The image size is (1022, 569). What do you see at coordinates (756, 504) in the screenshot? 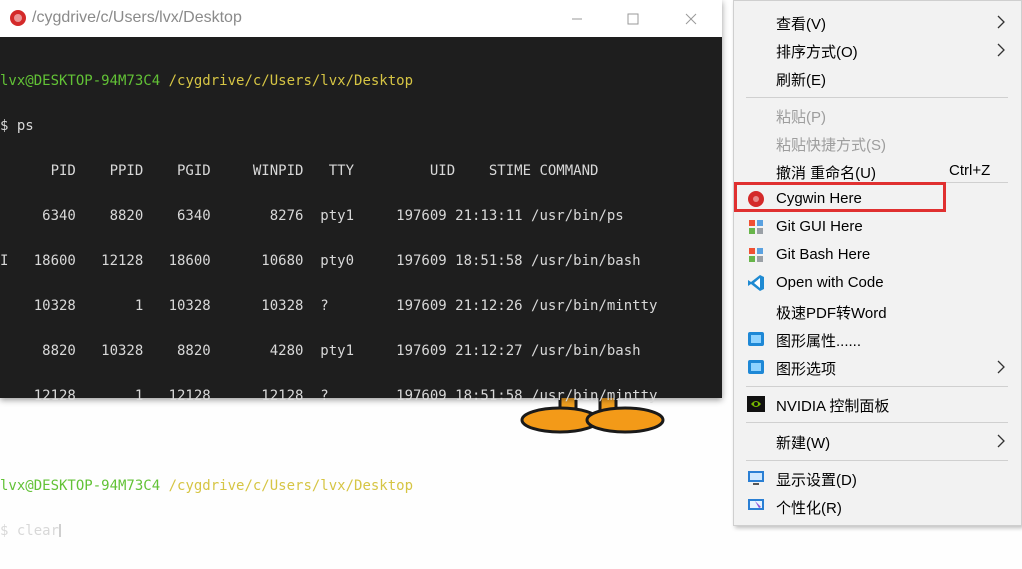
I see `personalize-icon` at bounding box center [756, 504].